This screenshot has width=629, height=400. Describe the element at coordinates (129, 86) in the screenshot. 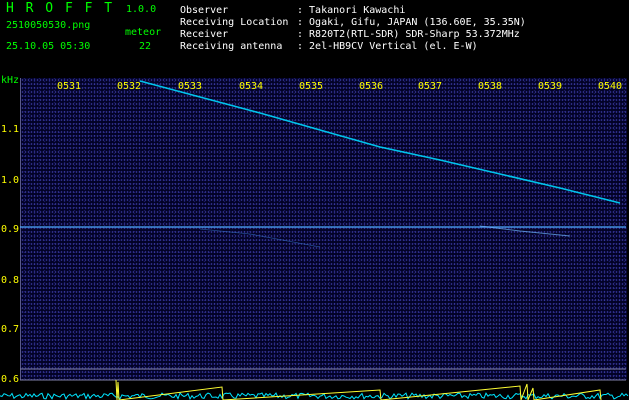

I see `x-tick-0532: 0532` at that location.